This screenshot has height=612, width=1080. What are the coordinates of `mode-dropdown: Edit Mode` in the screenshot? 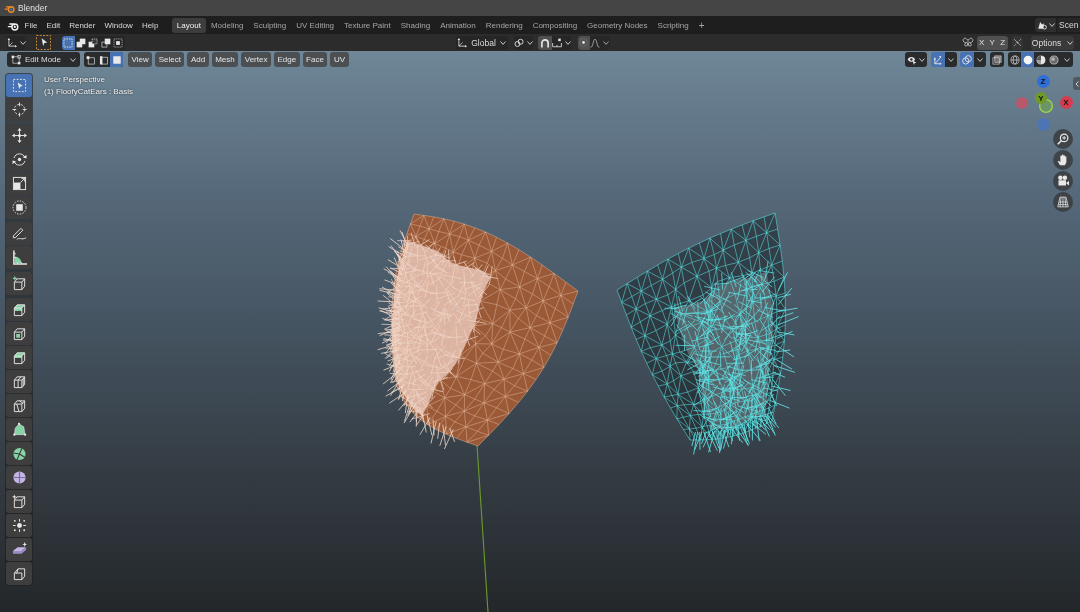 It's located at (43, 59).